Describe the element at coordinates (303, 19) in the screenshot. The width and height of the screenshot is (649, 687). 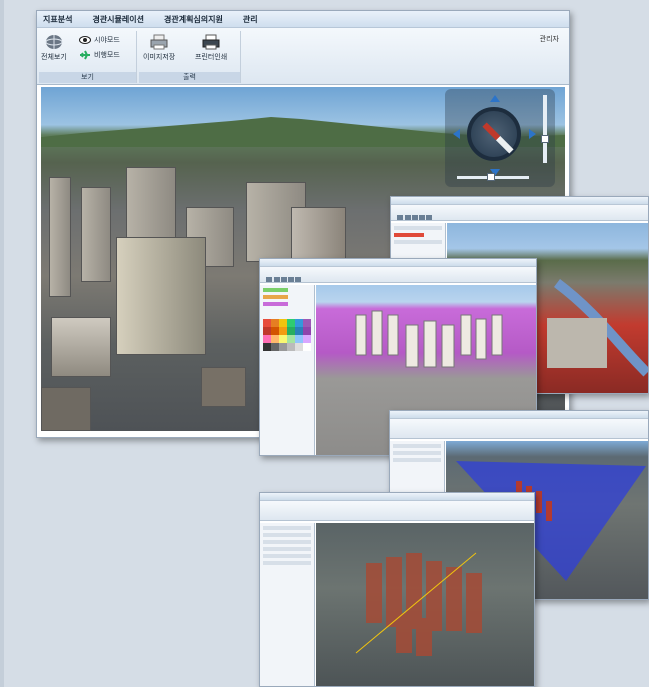
I see `main-menubar: 지표분석 경관시뮬레이션 경관계획심의지원 관리` at that location.